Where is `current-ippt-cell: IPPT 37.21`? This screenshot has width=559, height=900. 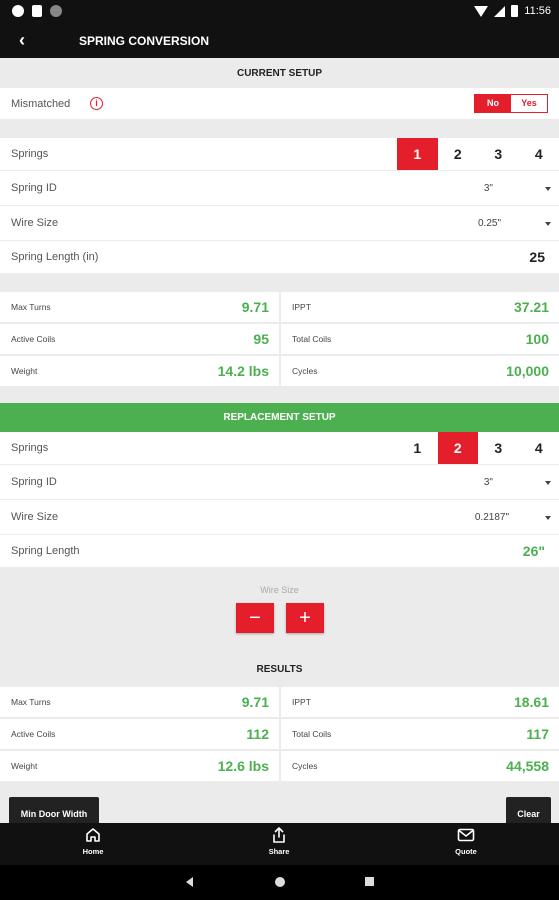 current-ippt-cell: IPPT 37.21 is located at coordinates (420, 307).